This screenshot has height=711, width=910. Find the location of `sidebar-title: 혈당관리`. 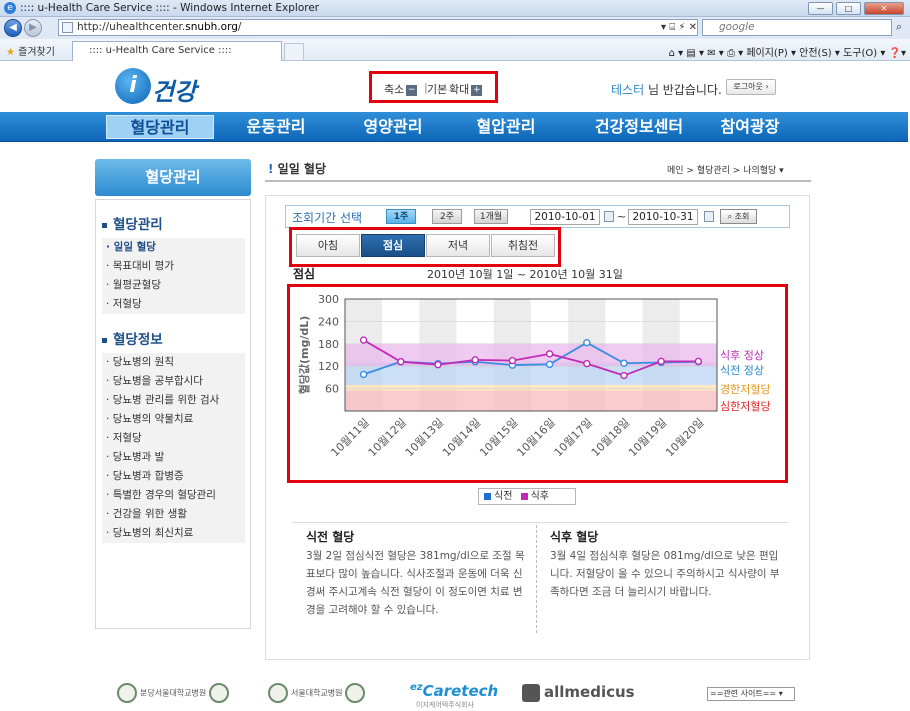

sidebar-title: 혈당관리 is located at coordinates (173, 177).